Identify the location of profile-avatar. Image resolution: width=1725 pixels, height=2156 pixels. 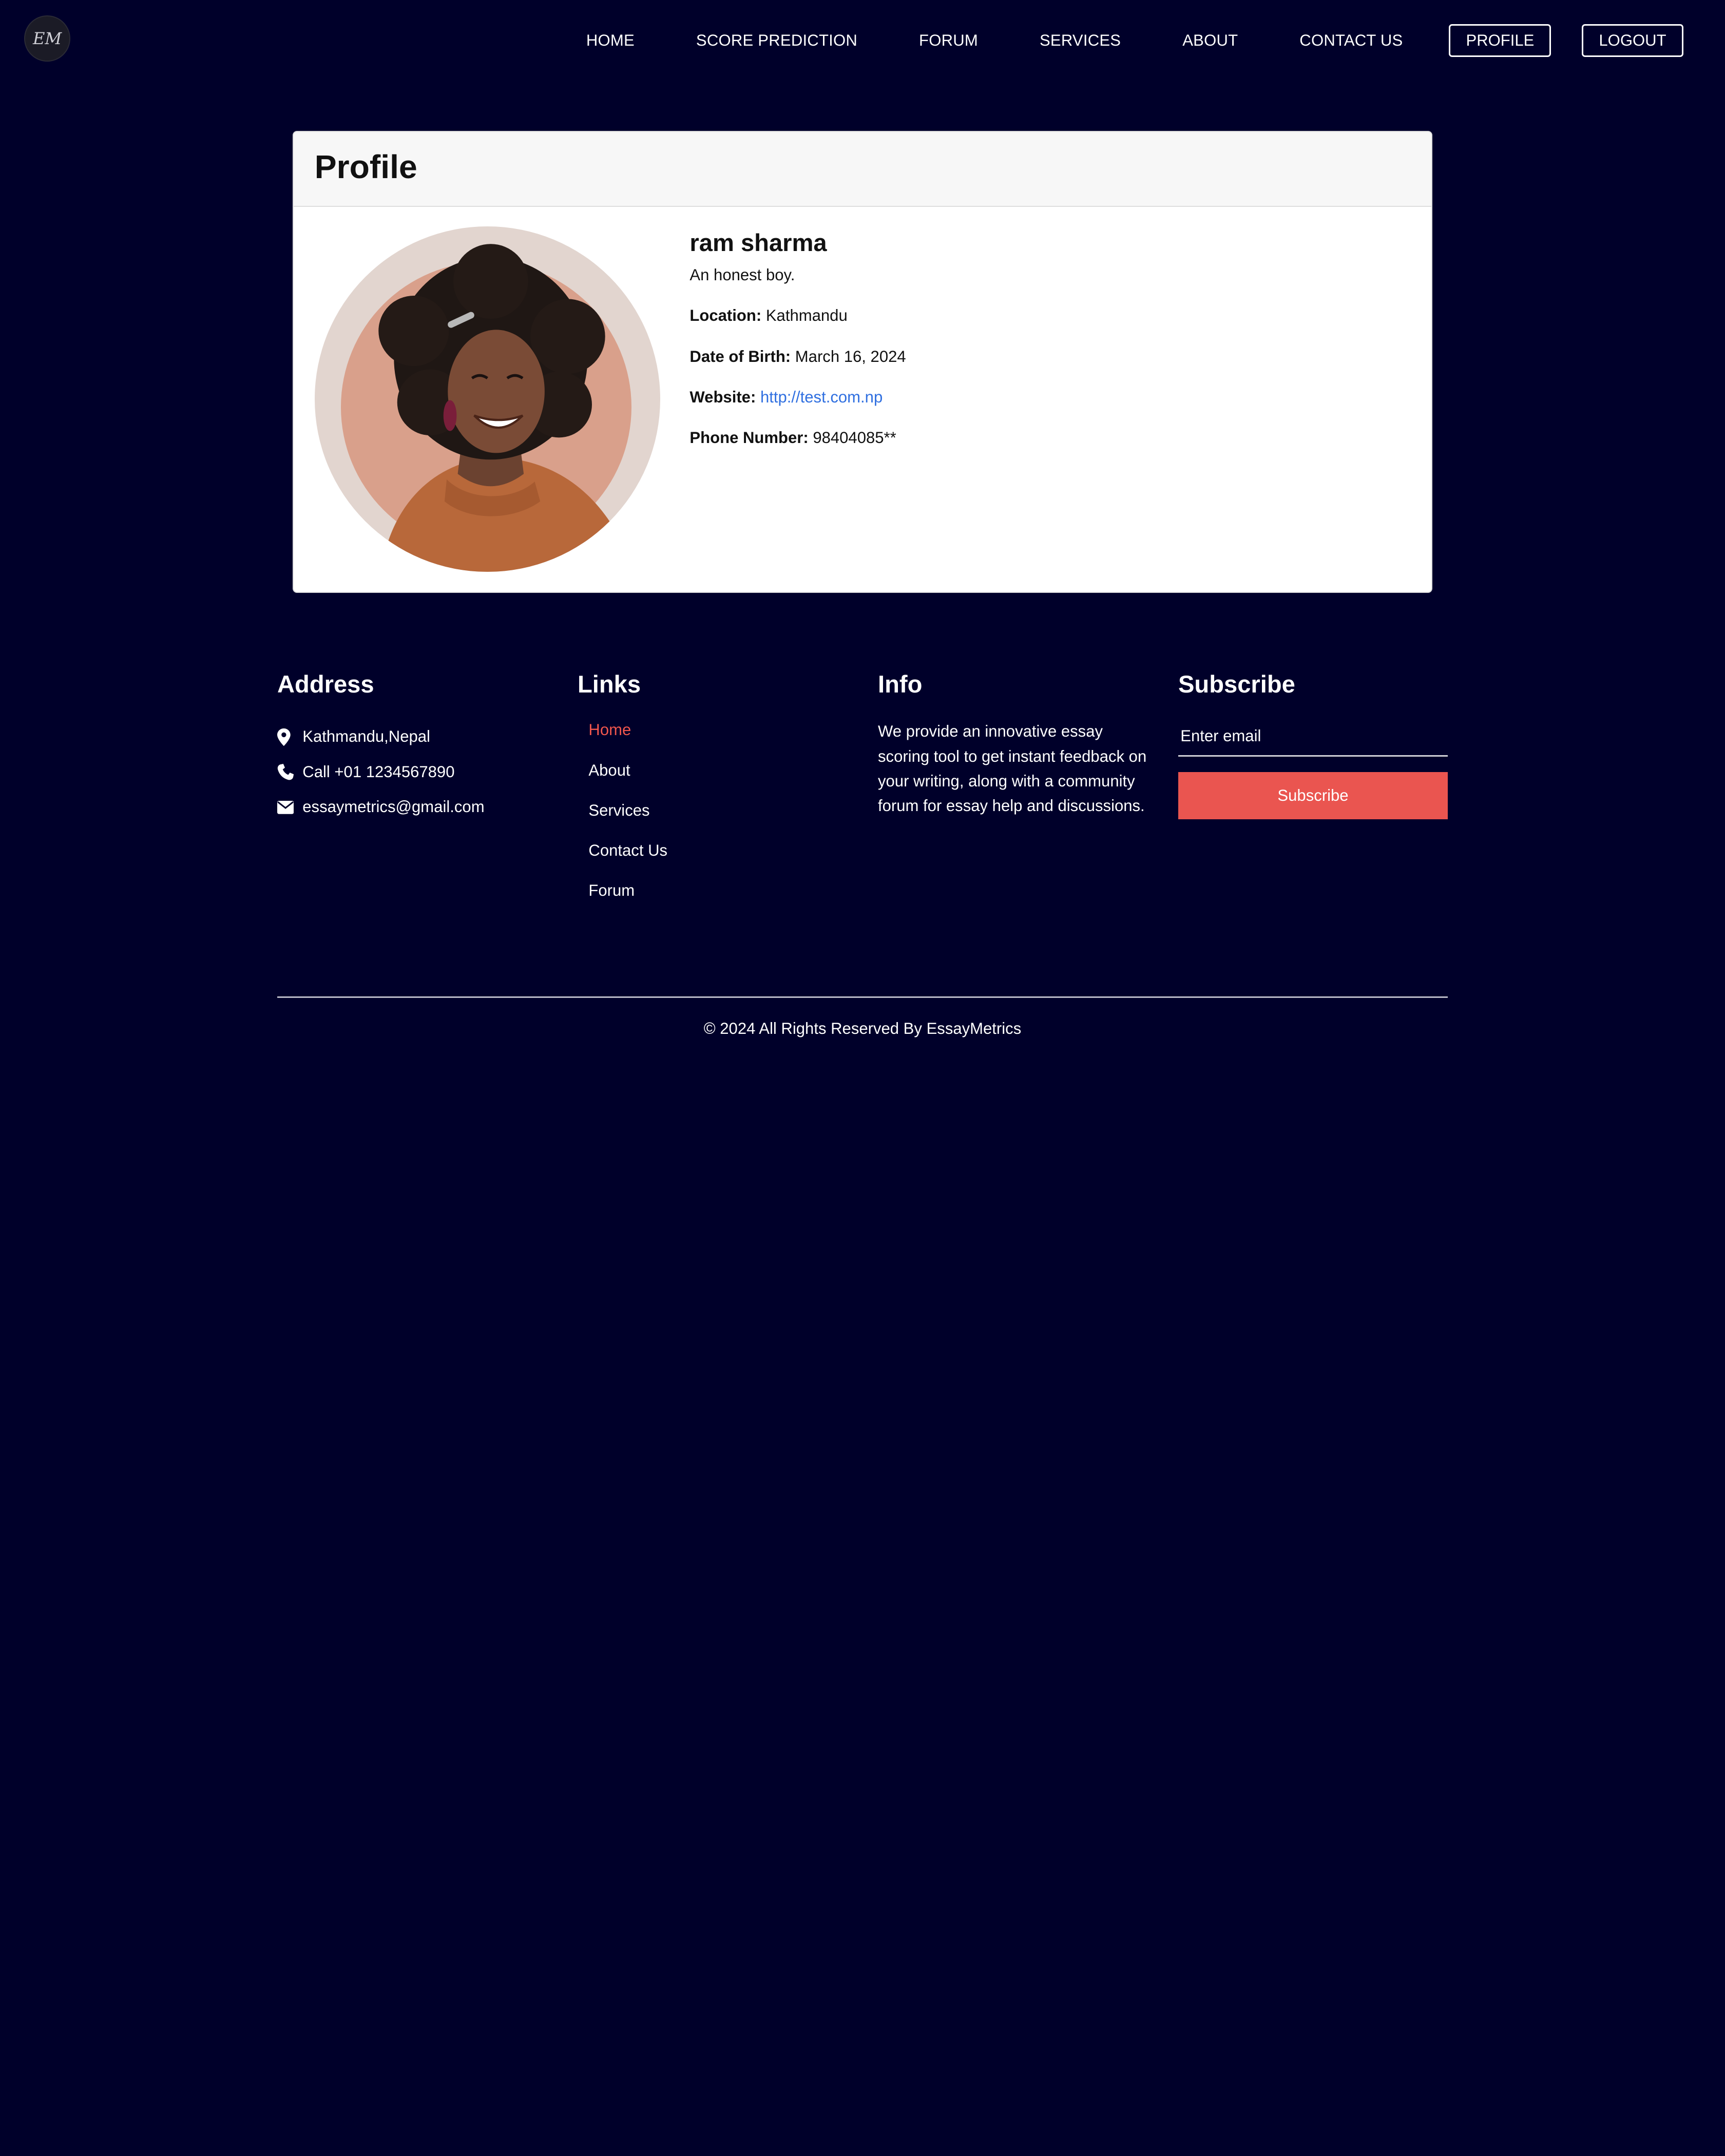
(487, 399).